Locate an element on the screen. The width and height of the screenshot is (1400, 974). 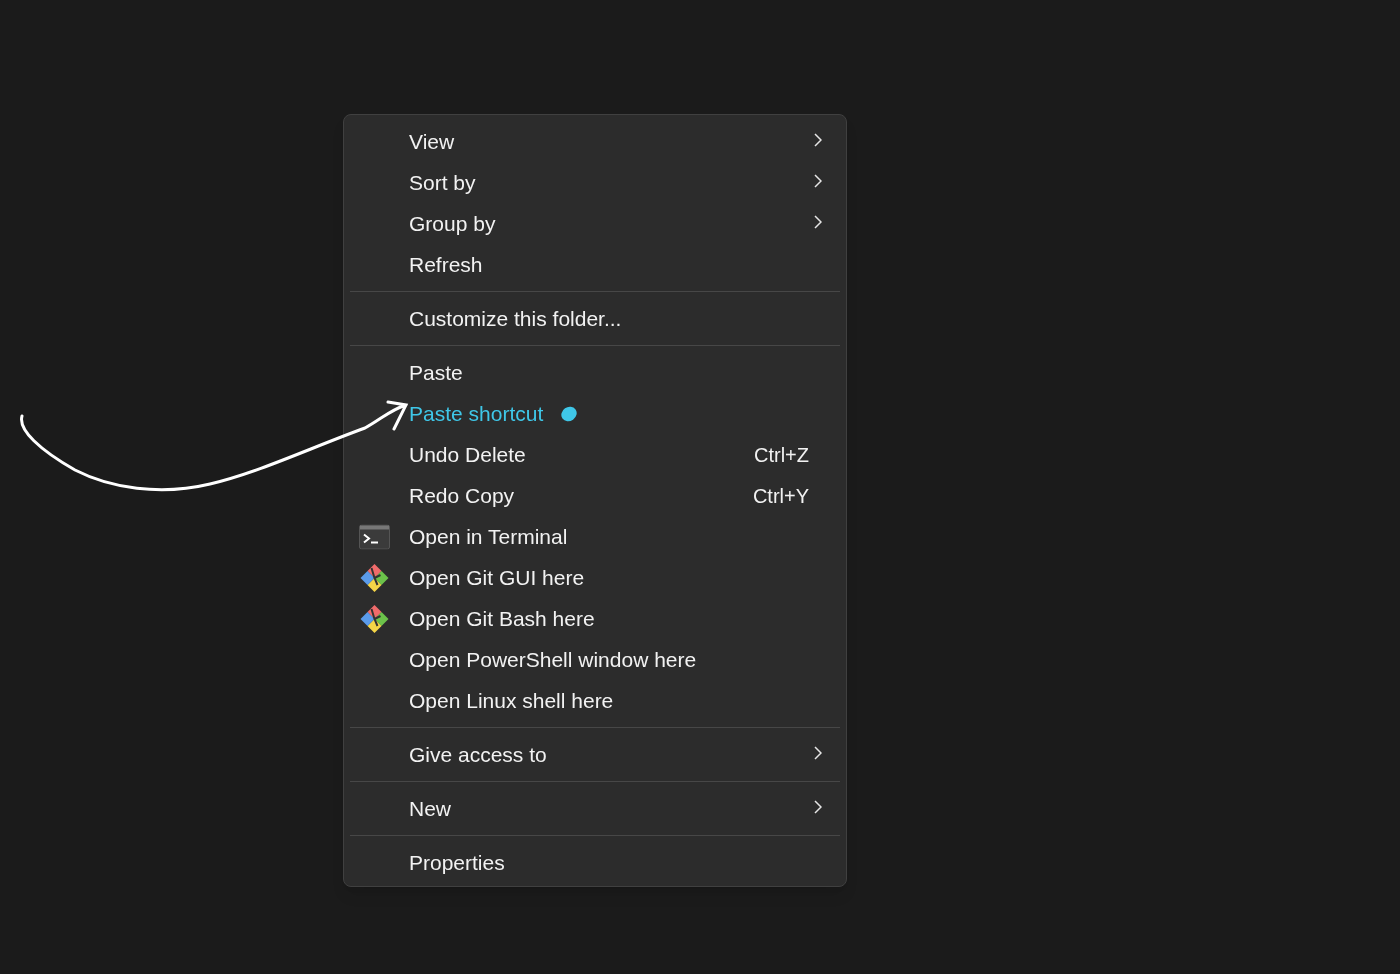
menu-item: Open Git Bash here is located at coordinates (595, 618).